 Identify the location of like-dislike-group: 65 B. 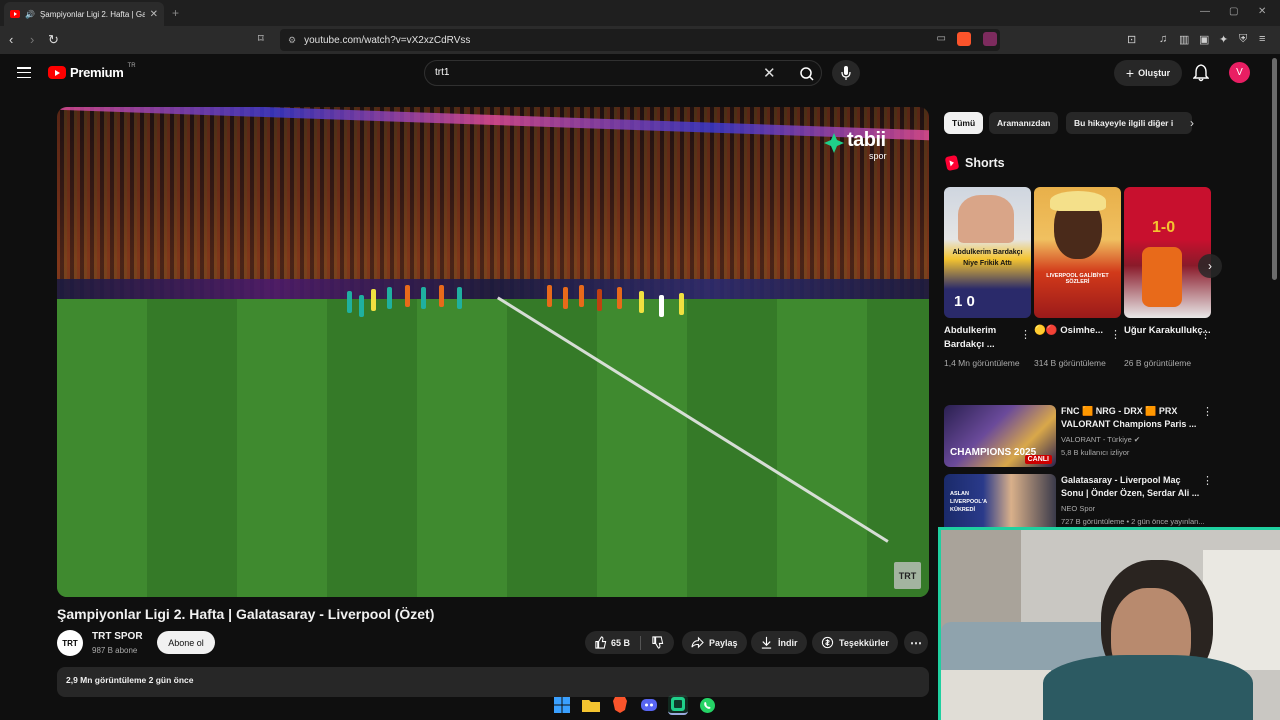
(629, 642).